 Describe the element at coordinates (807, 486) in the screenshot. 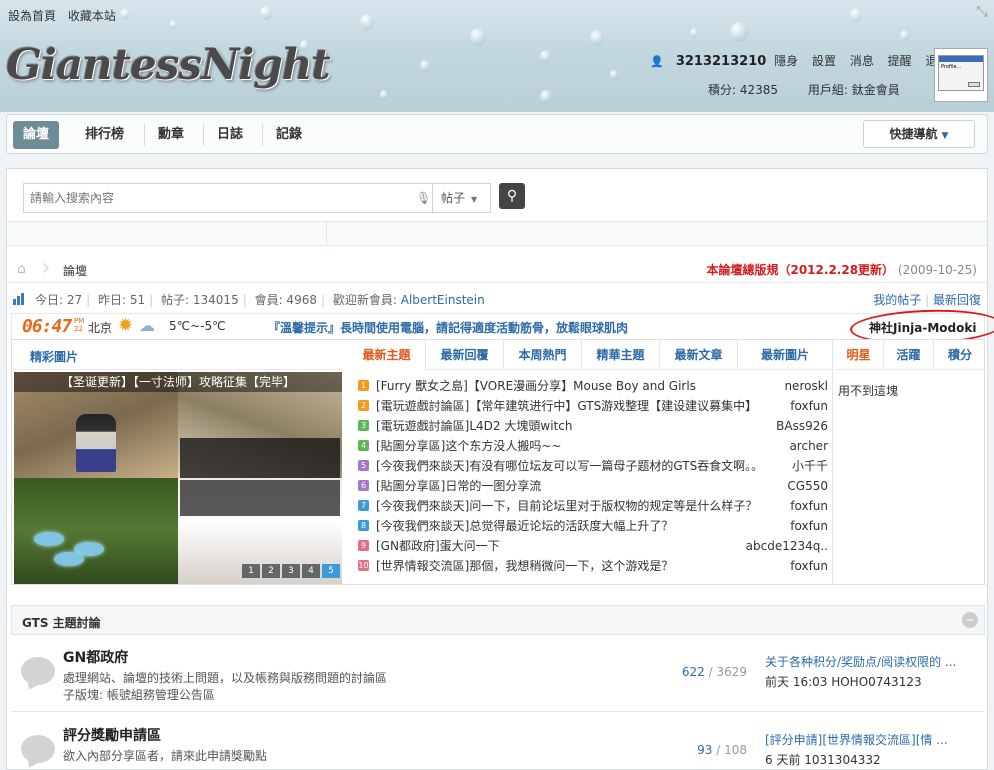

I see `topic-author: CG550` at that location.